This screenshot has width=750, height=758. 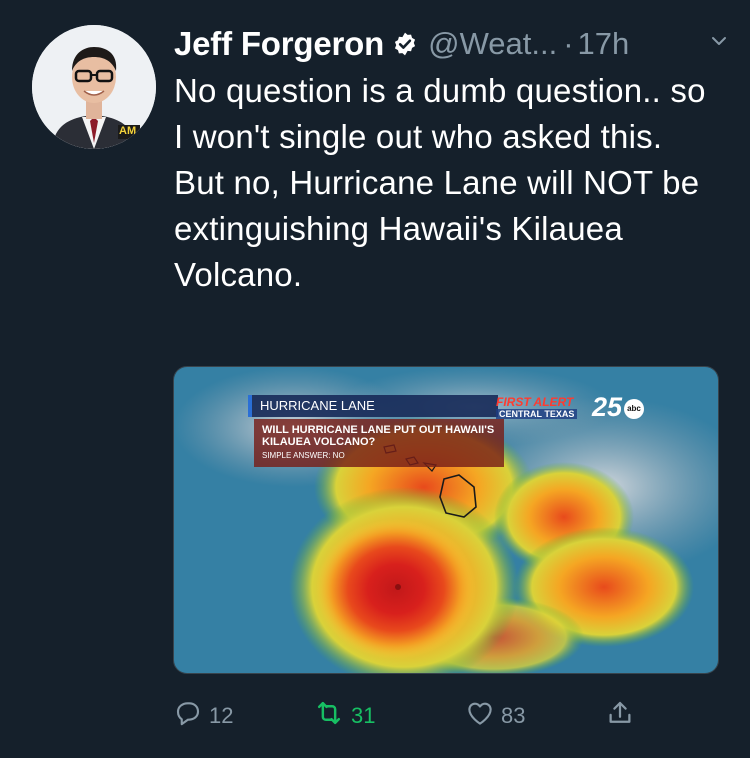 I want to click on brand-number: 25, so click(x=607, y=407).